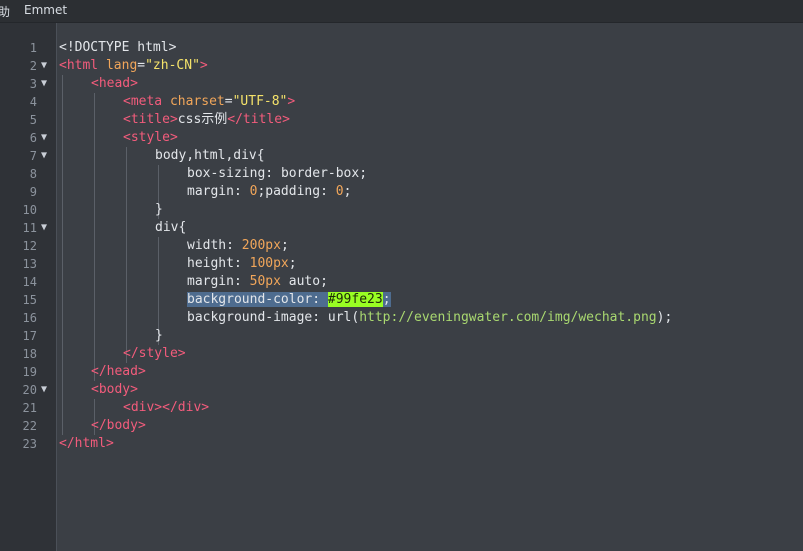 Image resolution: width=803 pixels, height=551 pixels. I want to click on code-token: );, so click(664, 317).